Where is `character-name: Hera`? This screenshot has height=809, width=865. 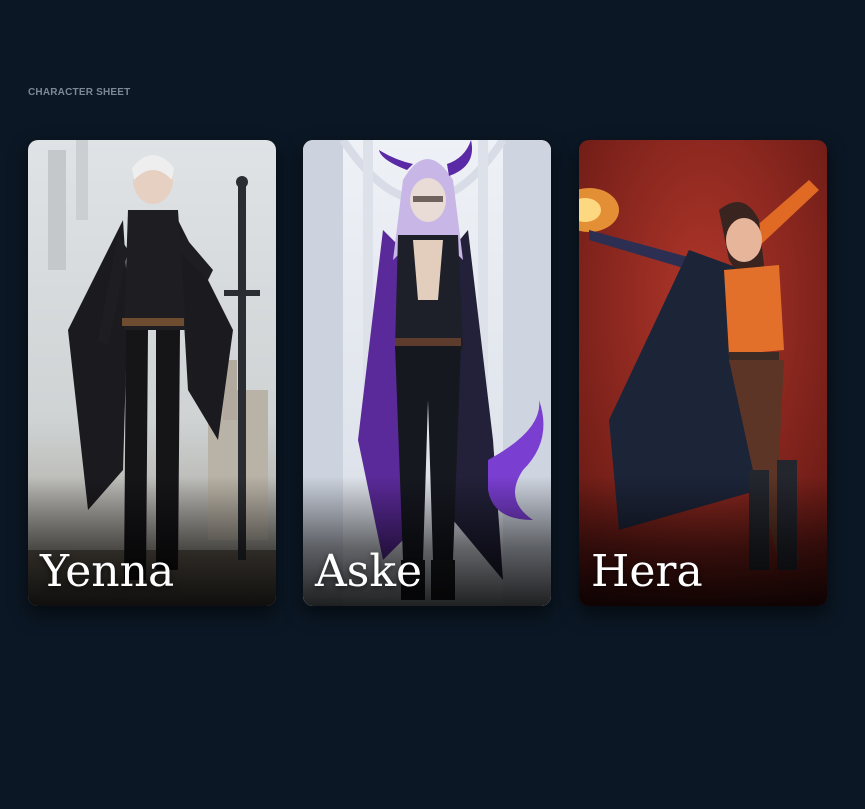 character-name: Hera is located at coordinates (647, 571).